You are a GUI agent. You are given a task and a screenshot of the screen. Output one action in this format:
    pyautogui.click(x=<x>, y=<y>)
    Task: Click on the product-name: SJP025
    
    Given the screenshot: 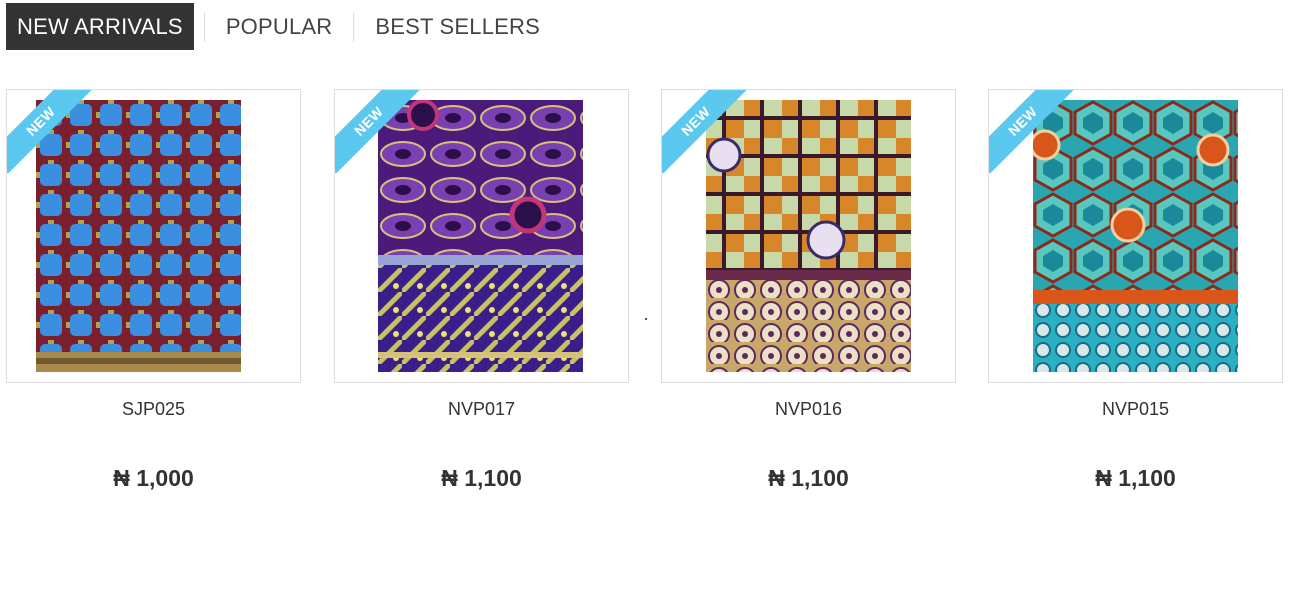 What is the action you would take?
    pyautogui.click(x=153, y=409)
    